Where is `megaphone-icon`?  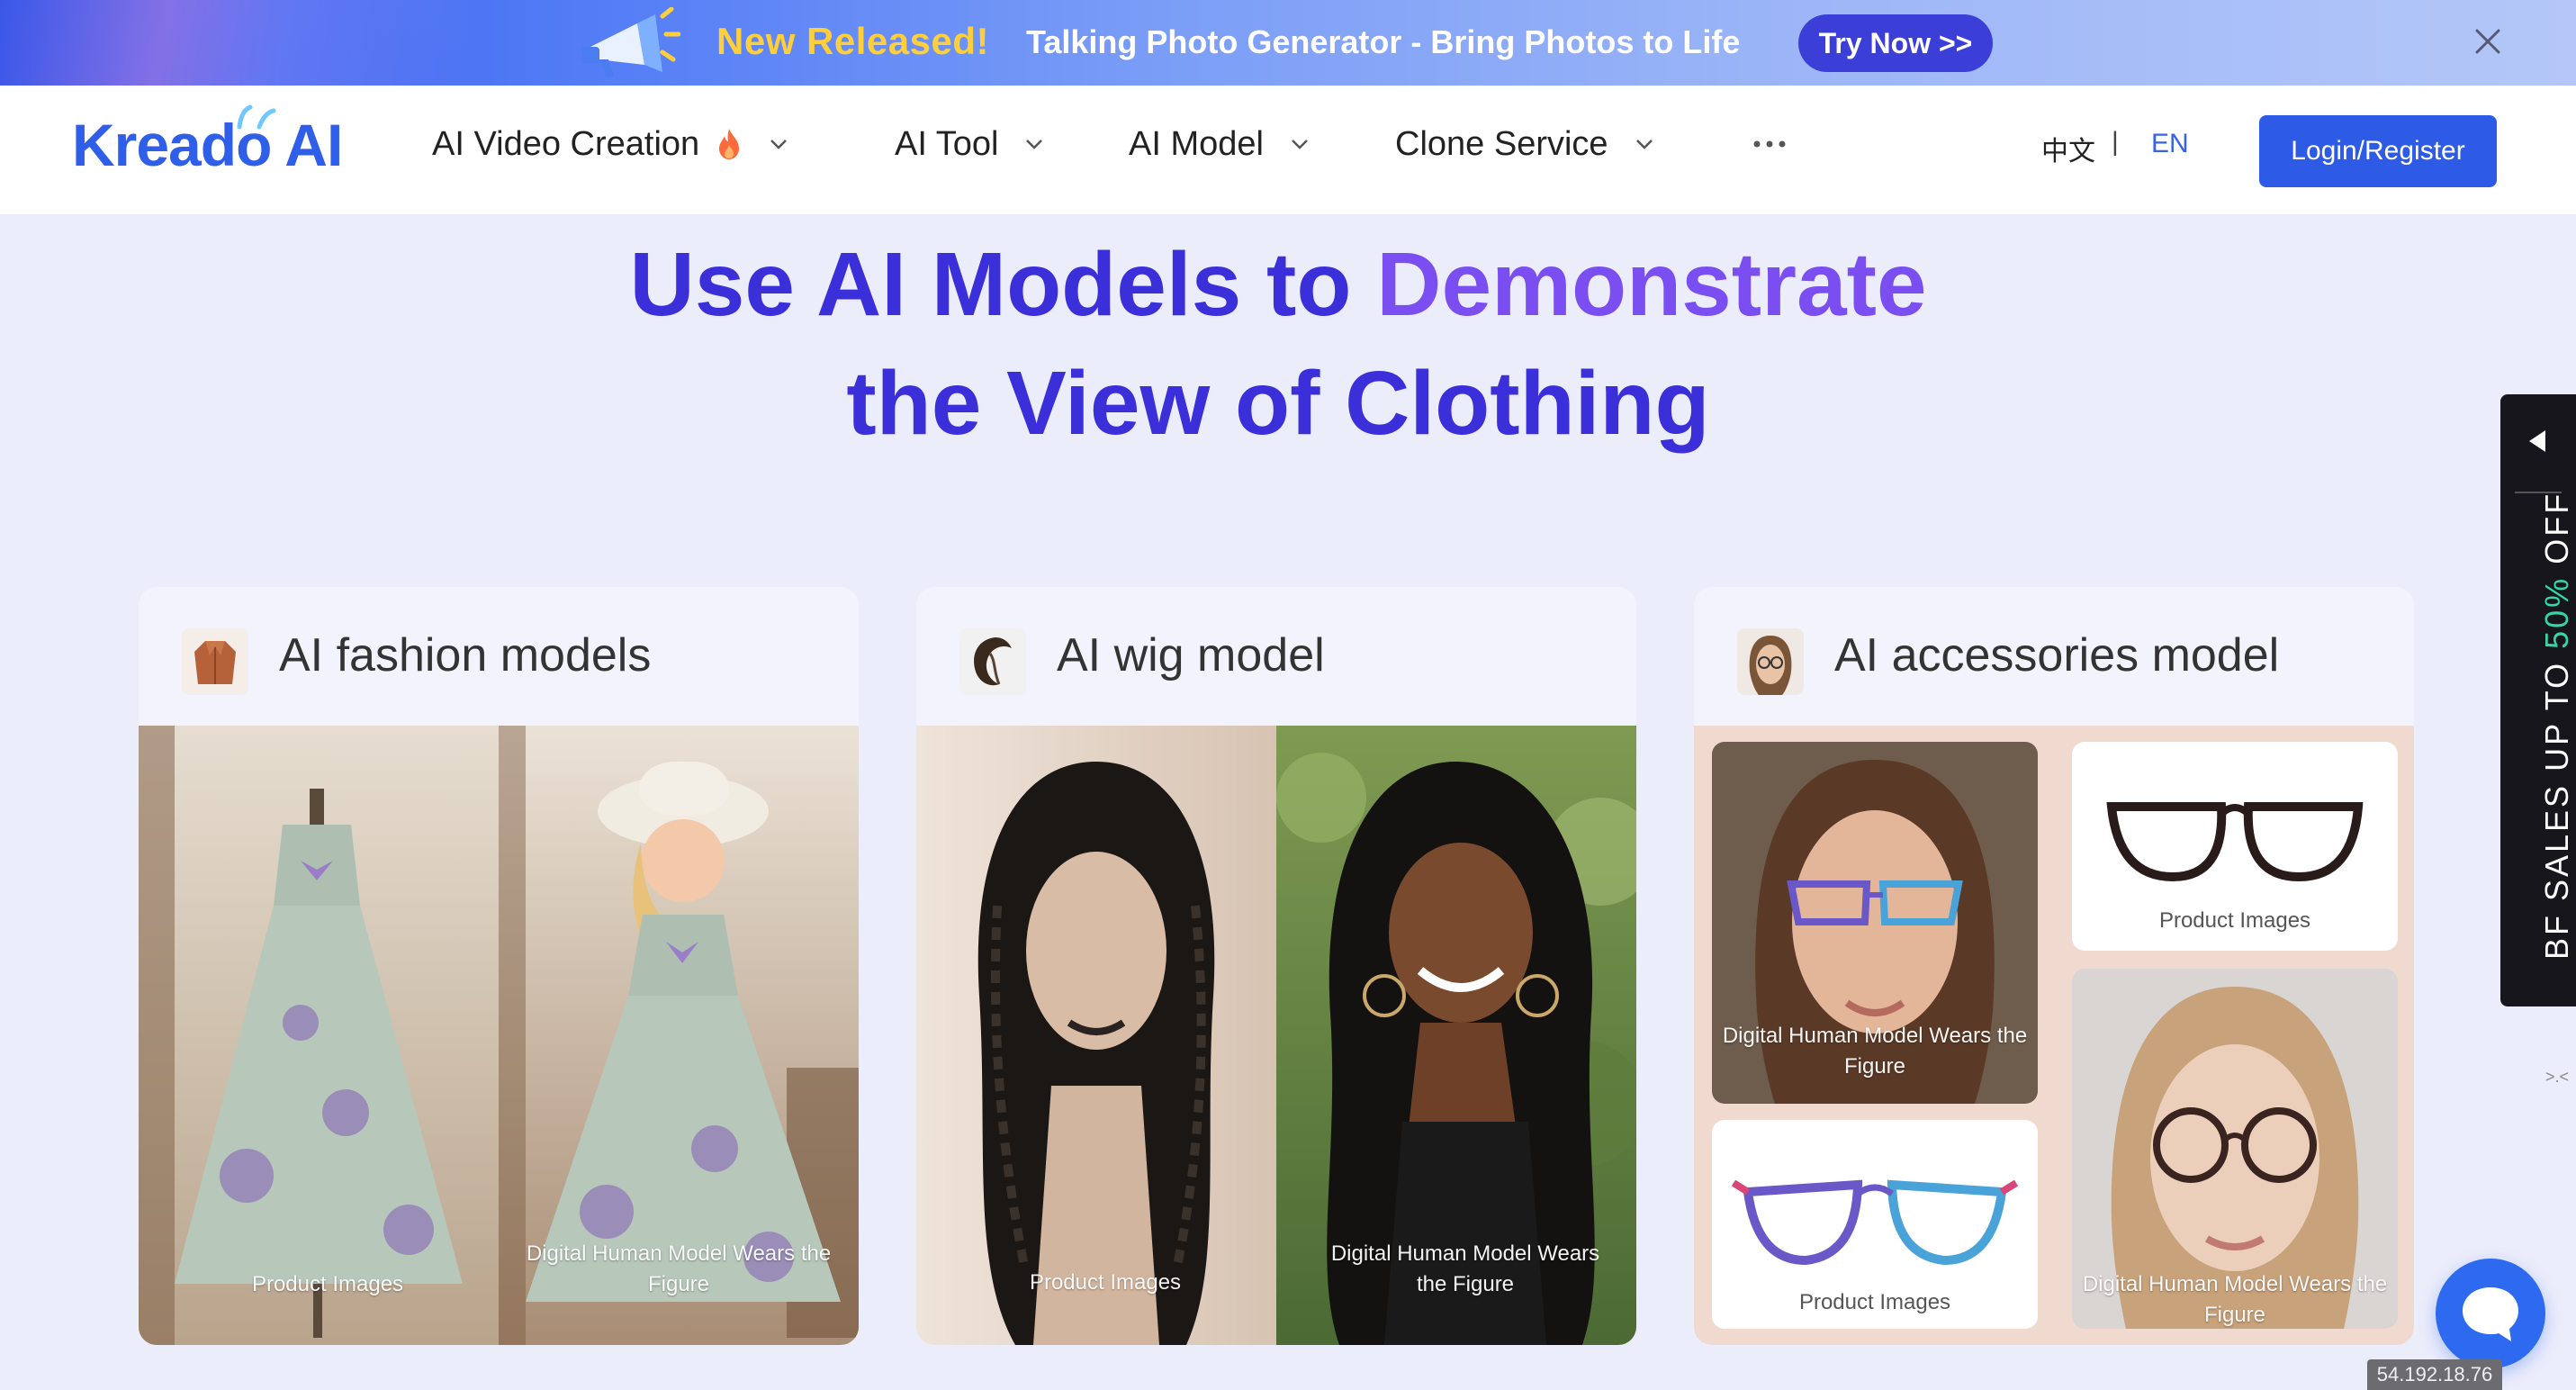 megaphone-icon is located at coordinates (630, 42).